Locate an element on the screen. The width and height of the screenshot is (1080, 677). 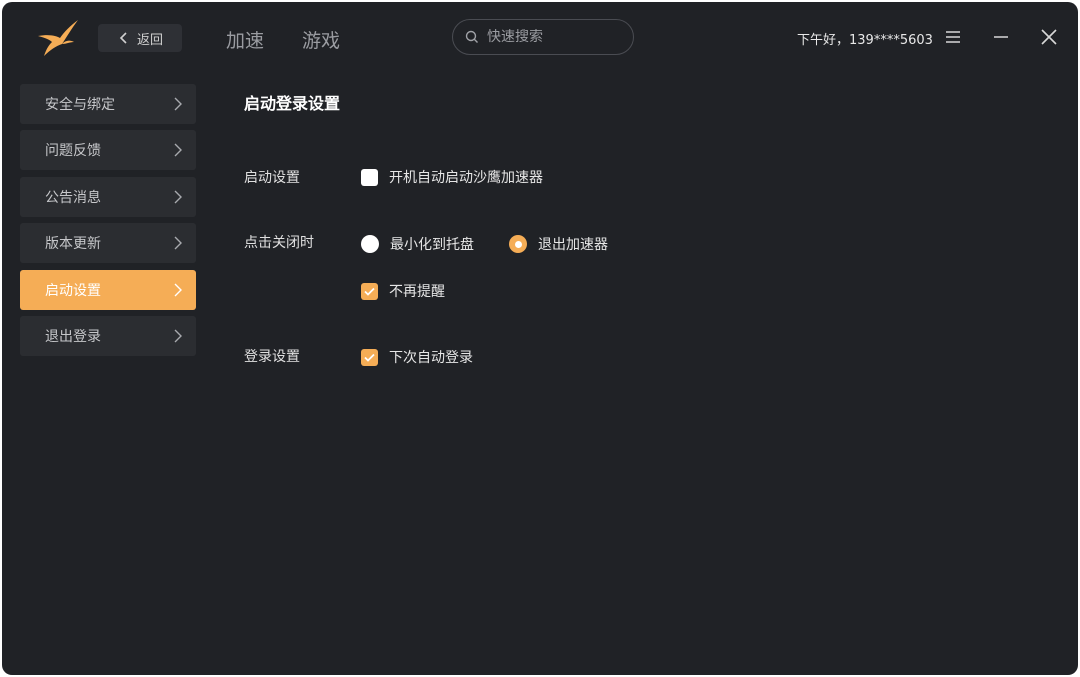
minimize-icon is located at coordinates (1001, 37).